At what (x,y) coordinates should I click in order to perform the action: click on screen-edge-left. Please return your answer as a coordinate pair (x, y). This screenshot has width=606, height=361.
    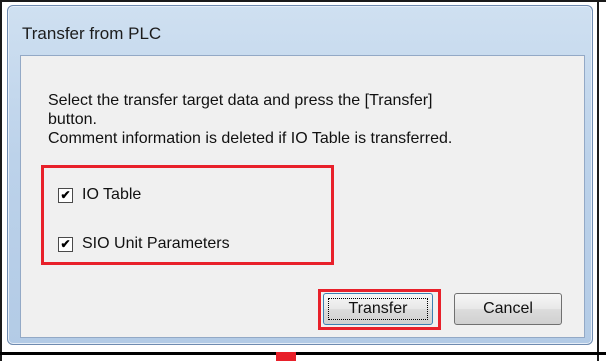
    Looking at the image, I should click on (1, 180).